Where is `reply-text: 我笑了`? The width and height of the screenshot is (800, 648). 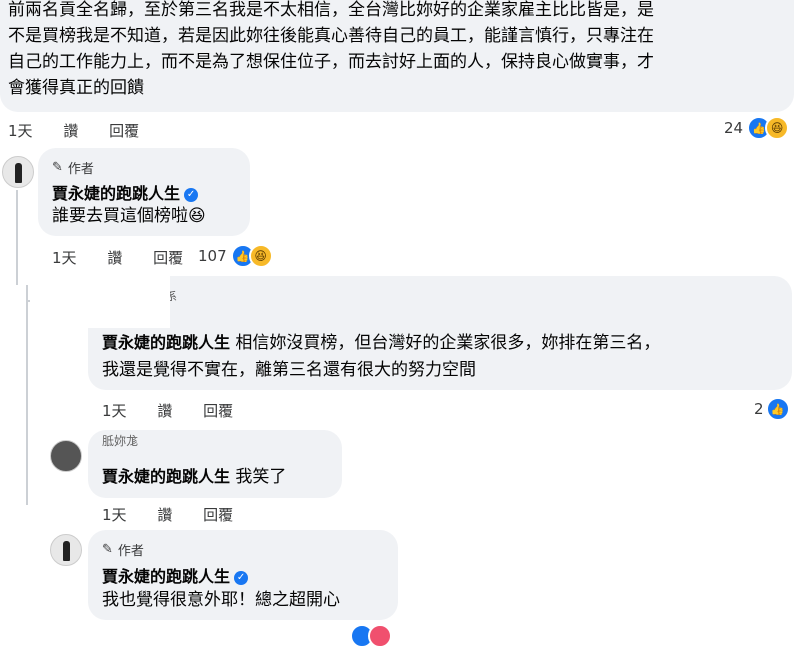
reply-text: 我笑了 is located at coordinates (261, 477).